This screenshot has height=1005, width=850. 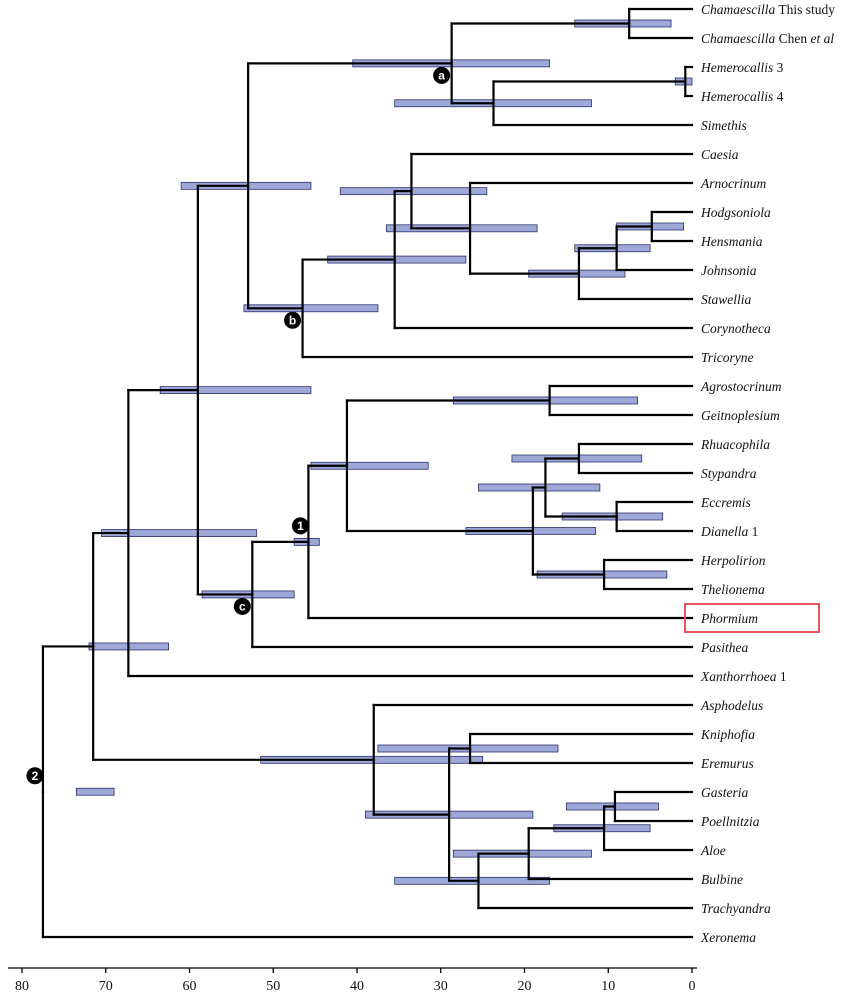 What do you see at coordinates (733, 589) in the screenshot?
I see `tip-label-t21: Thelionema` at bounding box center [733, 589].